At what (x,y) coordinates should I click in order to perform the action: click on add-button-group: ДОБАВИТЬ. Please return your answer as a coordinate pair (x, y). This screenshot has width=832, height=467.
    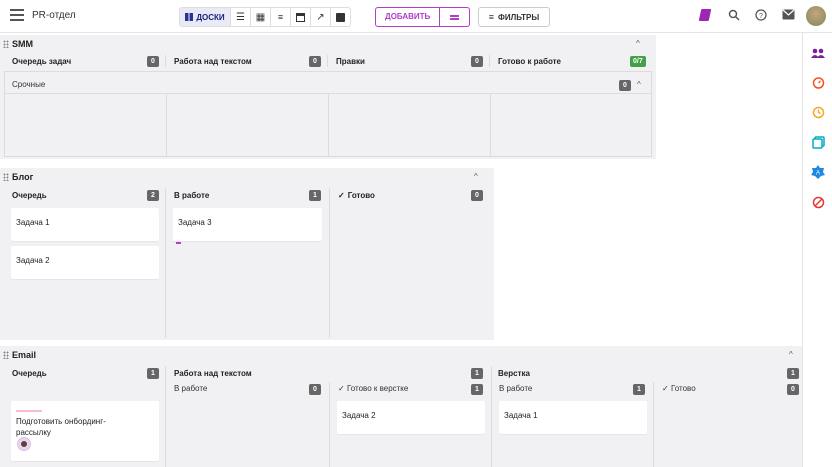
    Looking at the image, I should click on (423, 17).